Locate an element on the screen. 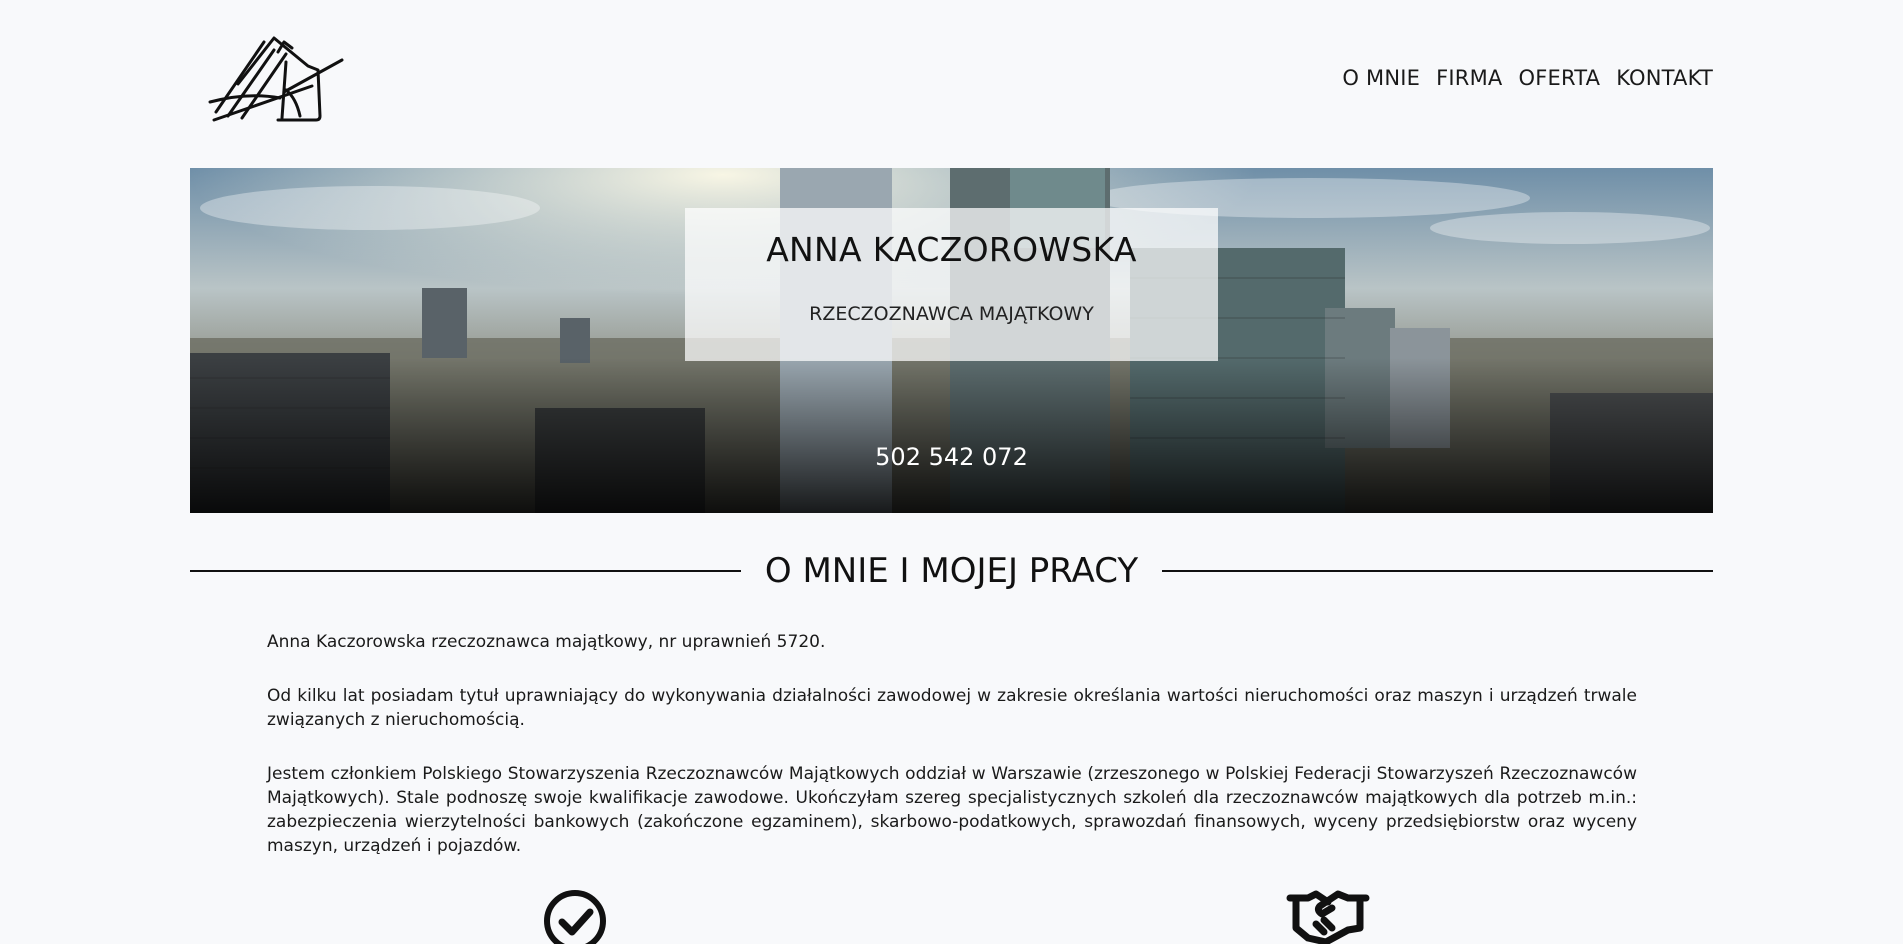 The width and height of the screenshot is (1903, 944). section-heading: O MNIE I MOJEJ PRACY is located at coordinates (952, 571).